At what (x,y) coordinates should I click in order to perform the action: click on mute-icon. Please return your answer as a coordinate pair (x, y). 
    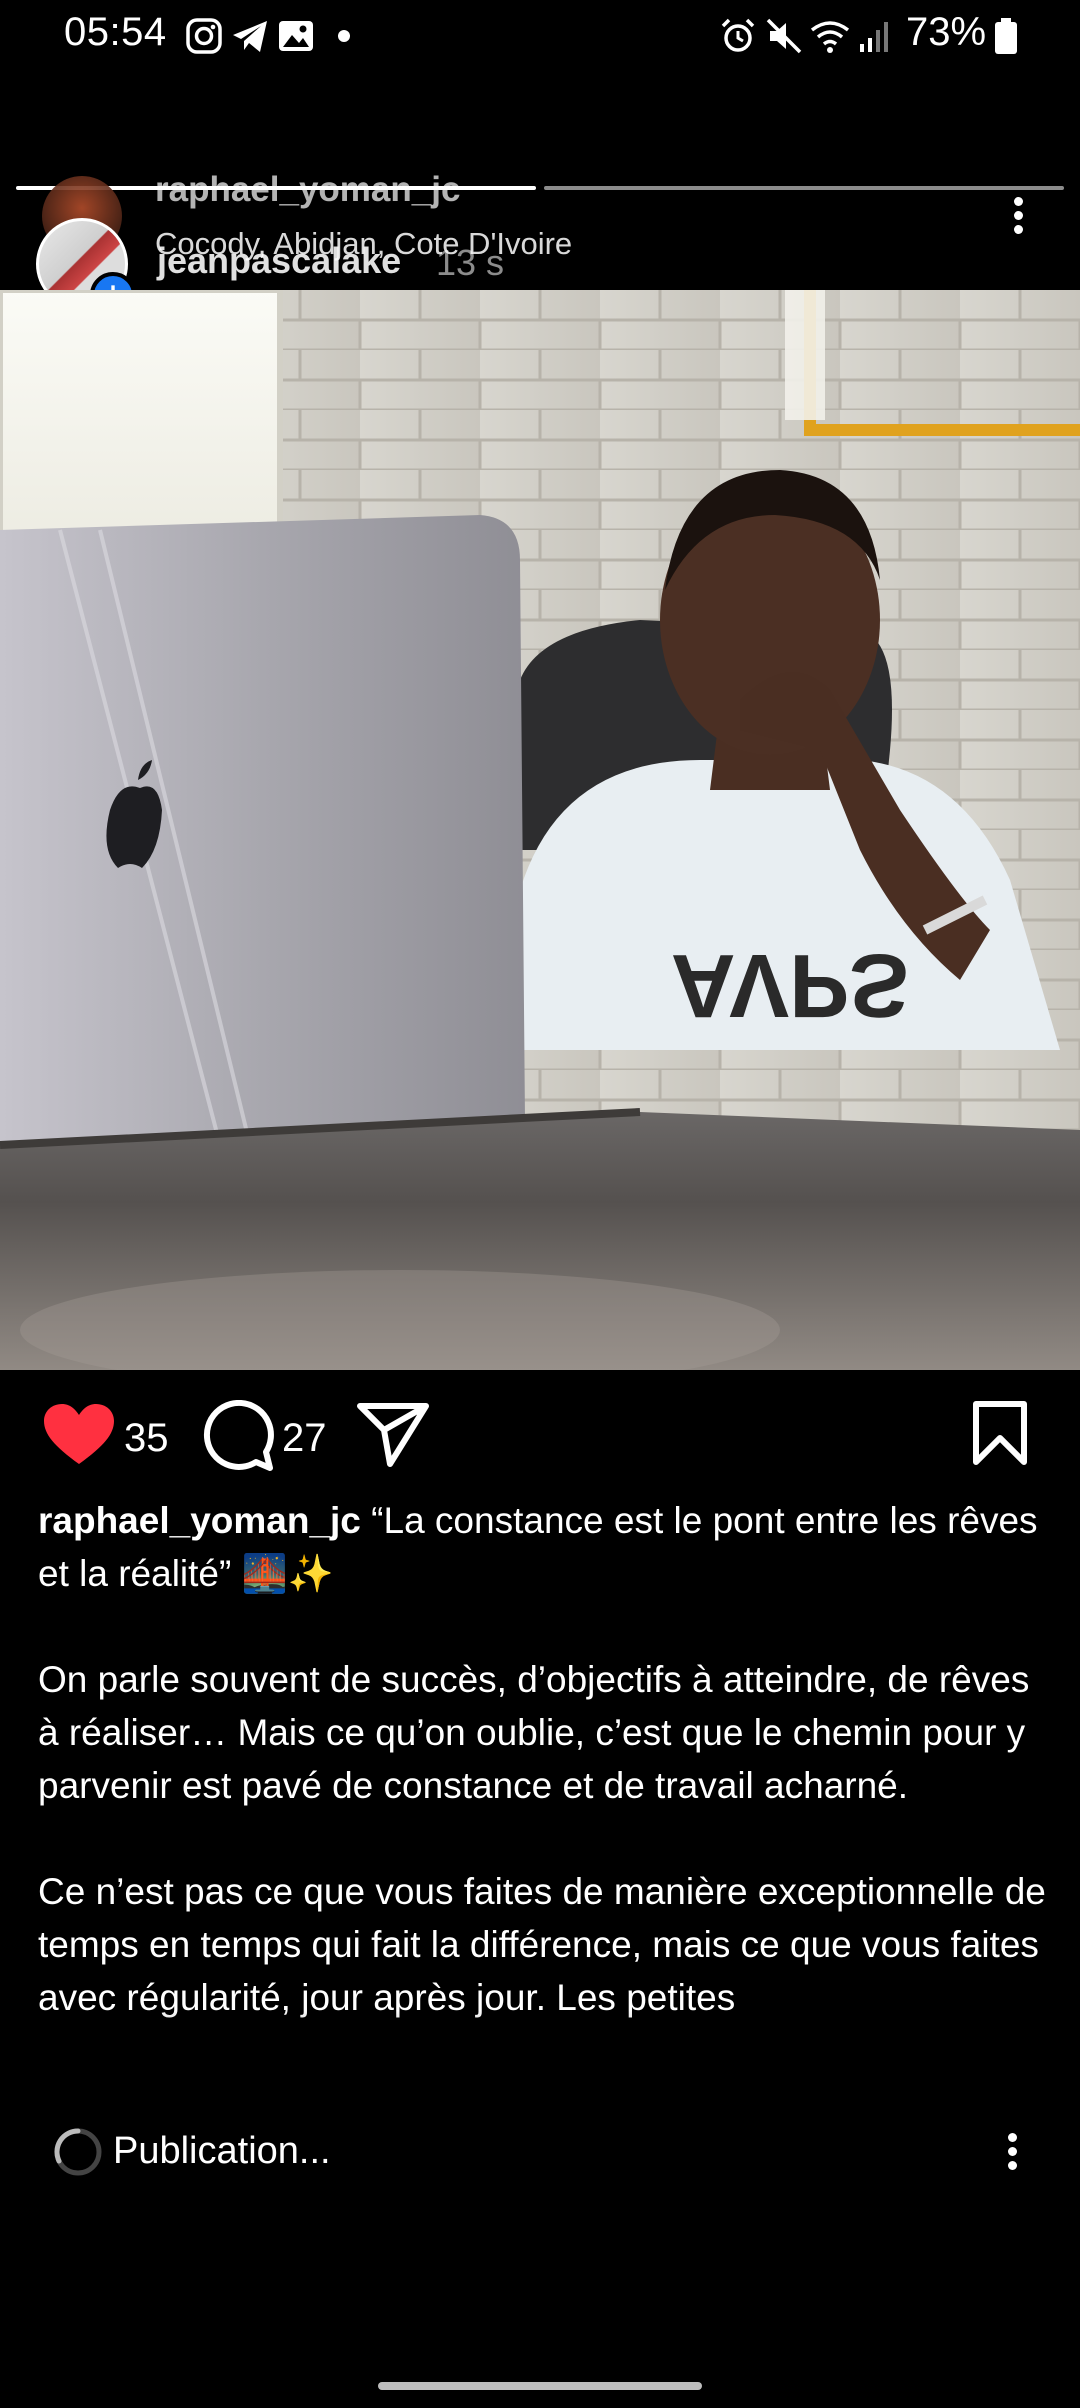
    Looking at the image, I should click on (784, 36).